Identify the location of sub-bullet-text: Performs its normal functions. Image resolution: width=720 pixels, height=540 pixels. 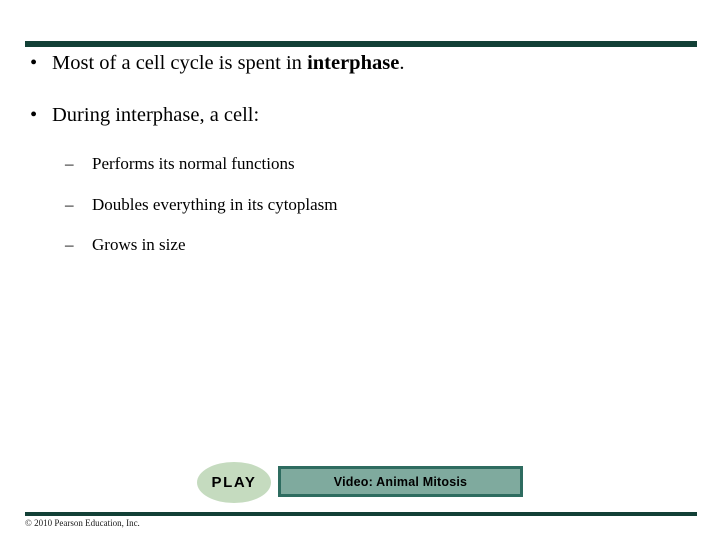
(193, 164).